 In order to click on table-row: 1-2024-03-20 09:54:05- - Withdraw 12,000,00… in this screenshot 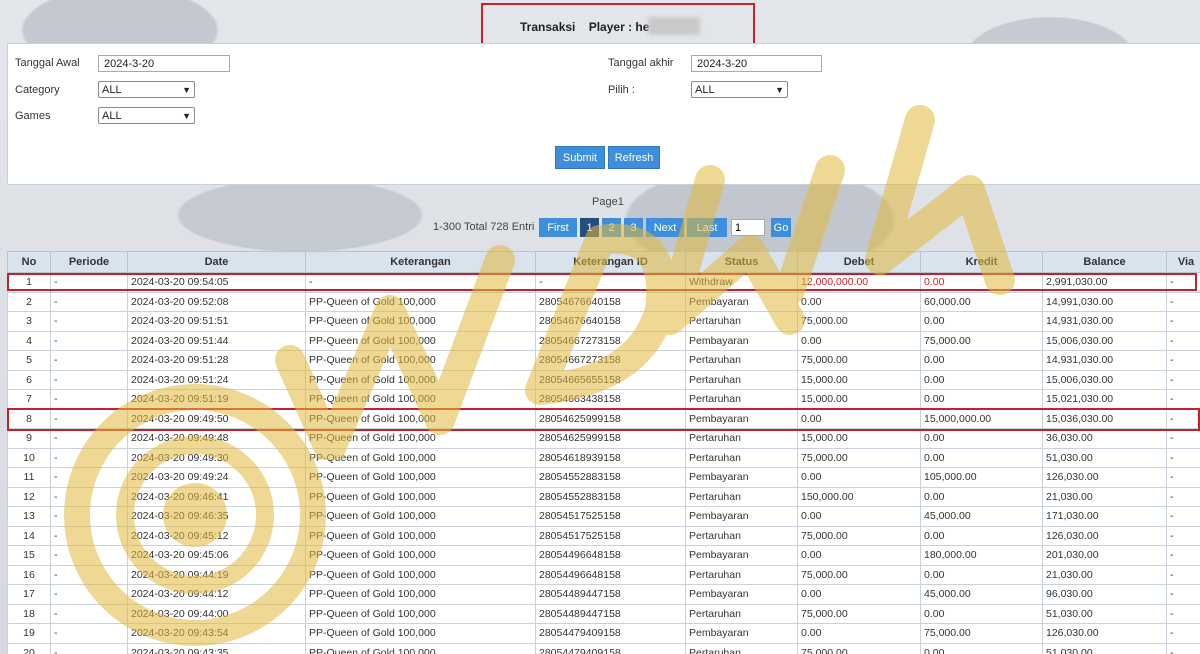, I will do `click(603, 282)`.